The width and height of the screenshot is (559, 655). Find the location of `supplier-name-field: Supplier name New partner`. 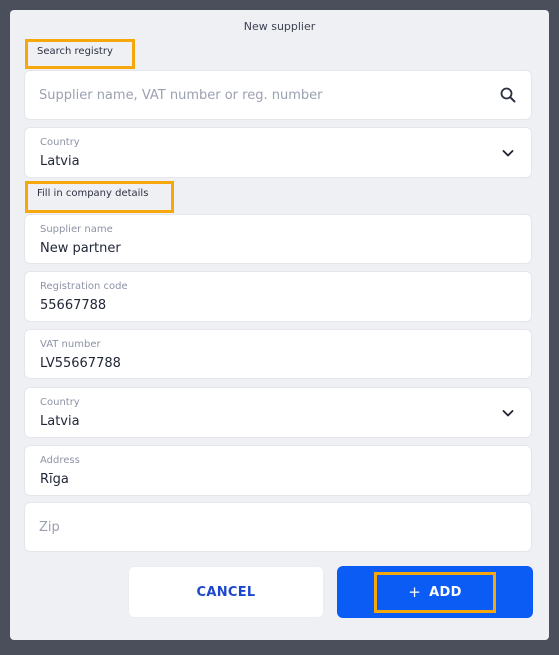

supplier-name-field: Supplier name New partner is located at coordinates (278, 239).